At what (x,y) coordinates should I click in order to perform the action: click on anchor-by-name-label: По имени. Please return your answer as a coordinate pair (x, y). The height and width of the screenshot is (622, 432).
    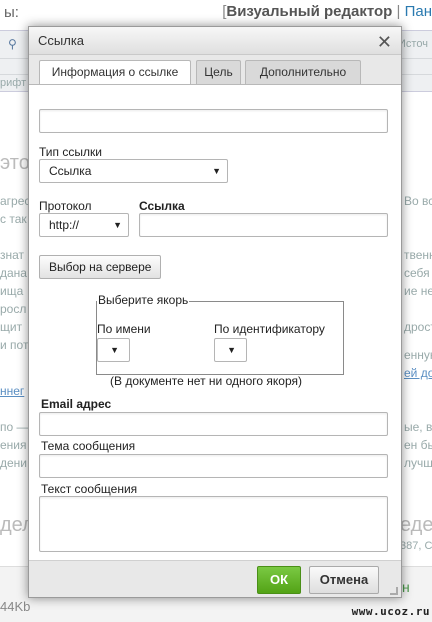
    Looking at the image, I should click on (124, 329).